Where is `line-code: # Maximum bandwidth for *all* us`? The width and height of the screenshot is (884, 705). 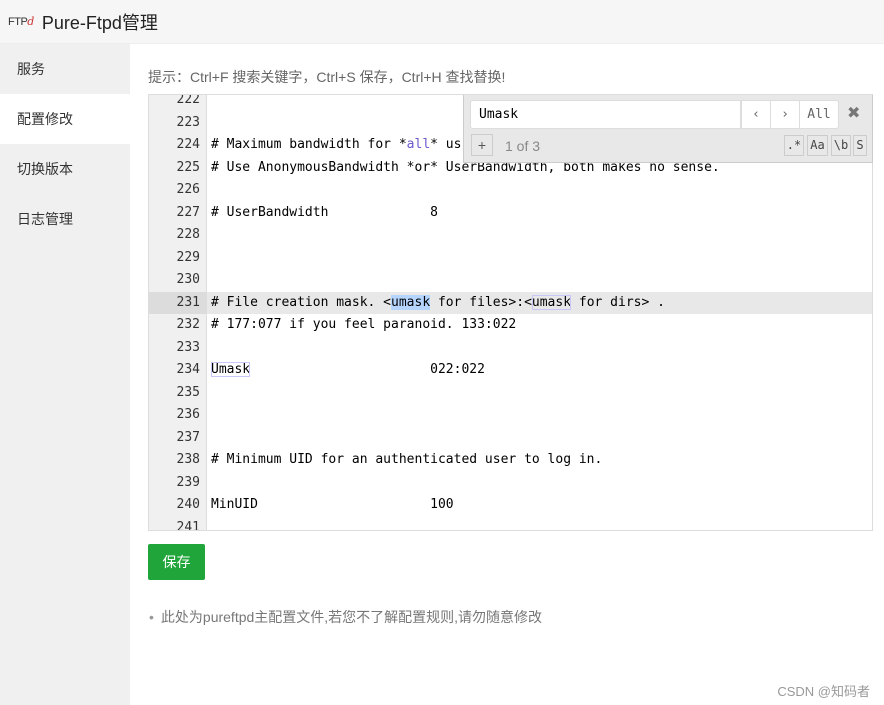 line-code: # Maximum bandwidth for *all* us is located at coordinates (334, 145).